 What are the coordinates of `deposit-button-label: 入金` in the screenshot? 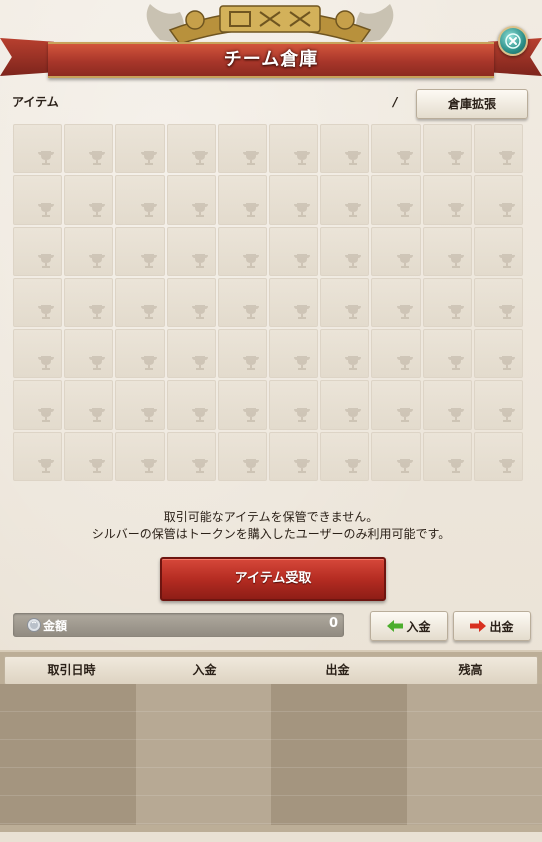 It's located at (418, 626).